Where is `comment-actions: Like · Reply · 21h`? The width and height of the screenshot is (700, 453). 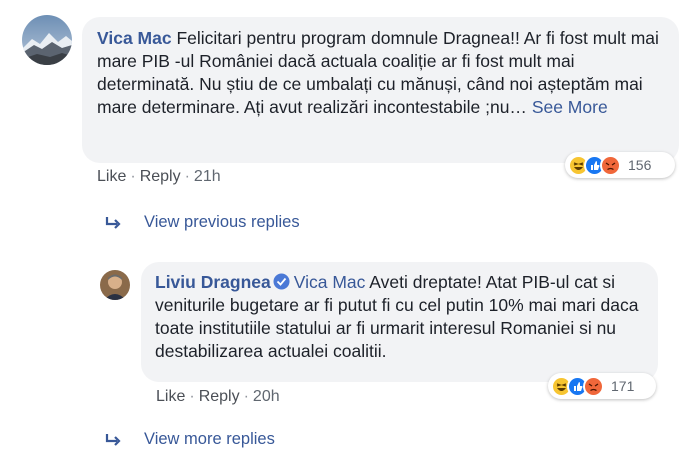
comment-actions: Like · Reply · 21h is located at coordinates (159, 176).